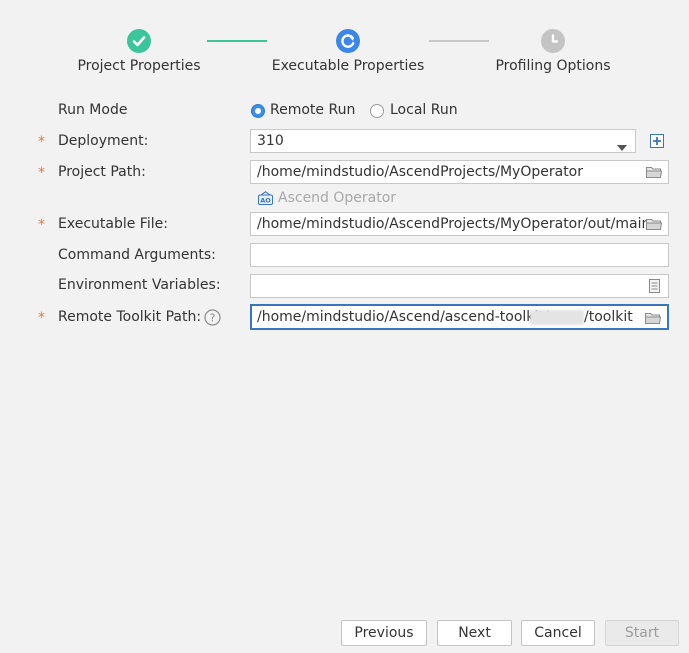  I want to click on command-arguments-label: Command Arguments:, so click(137, 255).